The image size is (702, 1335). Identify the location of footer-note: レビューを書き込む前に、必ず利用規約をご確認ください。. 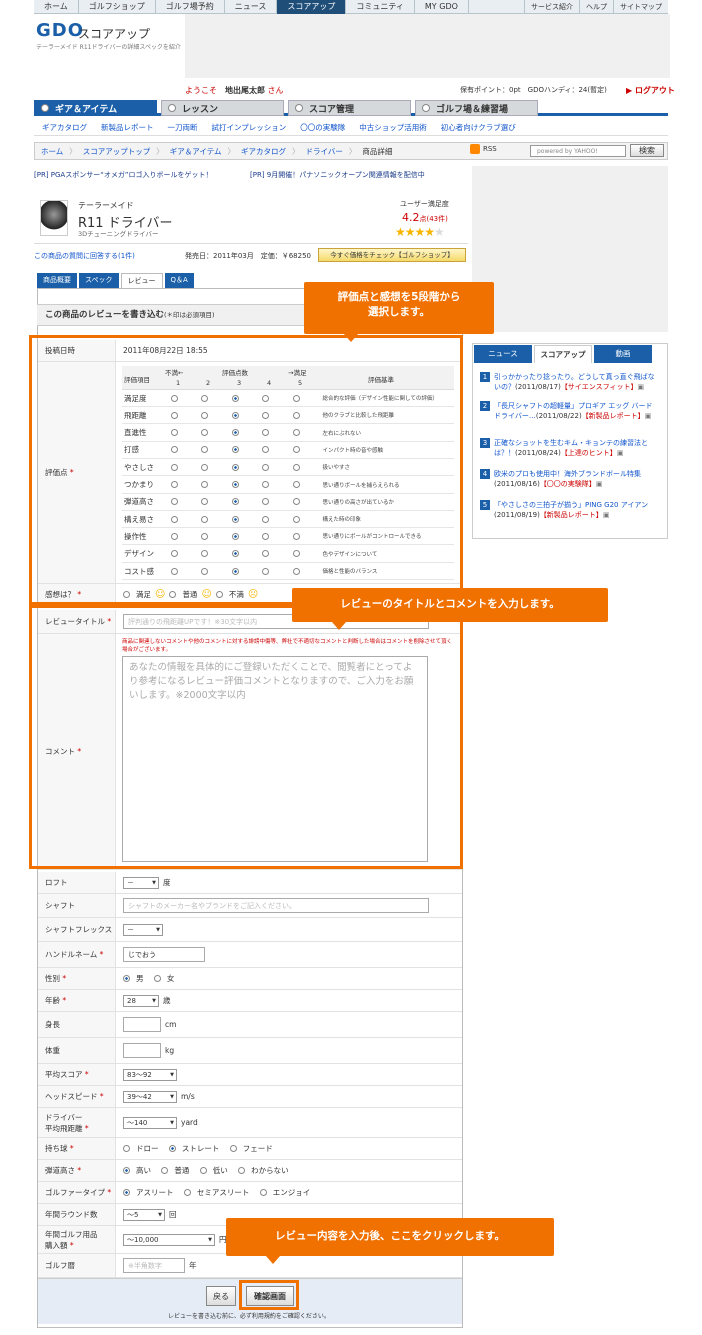
(249, 1316).